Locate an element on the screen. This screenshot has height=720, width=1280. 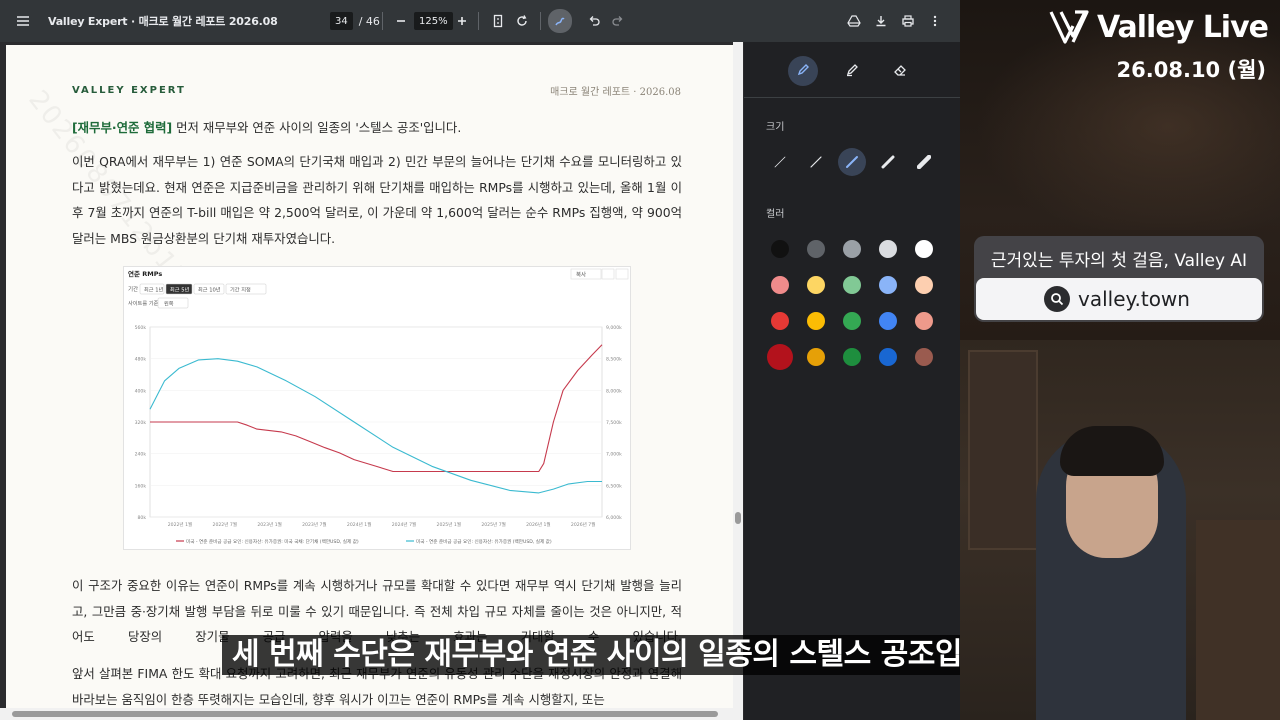
more-vert-icon is located at coordinates (935, 21).